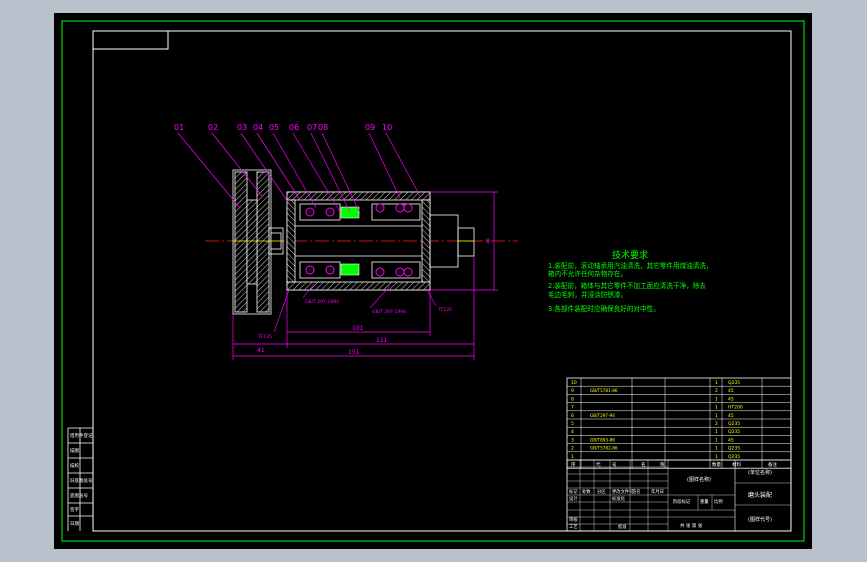 The width and height of the screenshot is (867, 562). What do you see at coordinates (619, 498) in the screenshot?
I see `tb-standard: 标准化` at bounding box center [619, 498].